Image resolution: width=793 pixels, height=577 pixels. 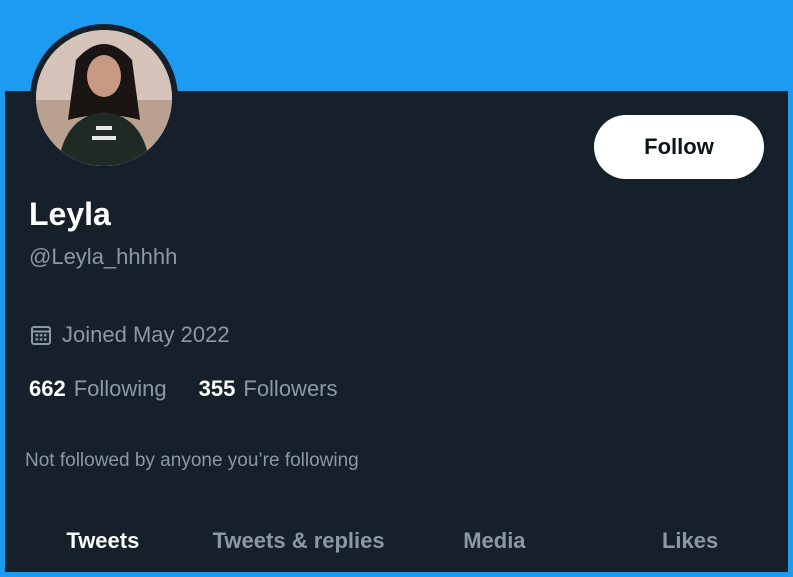 What do you see at coordinates (495, 541) in the screenshot?
I see `tab-media: Media` at bounding box center [495, 541].